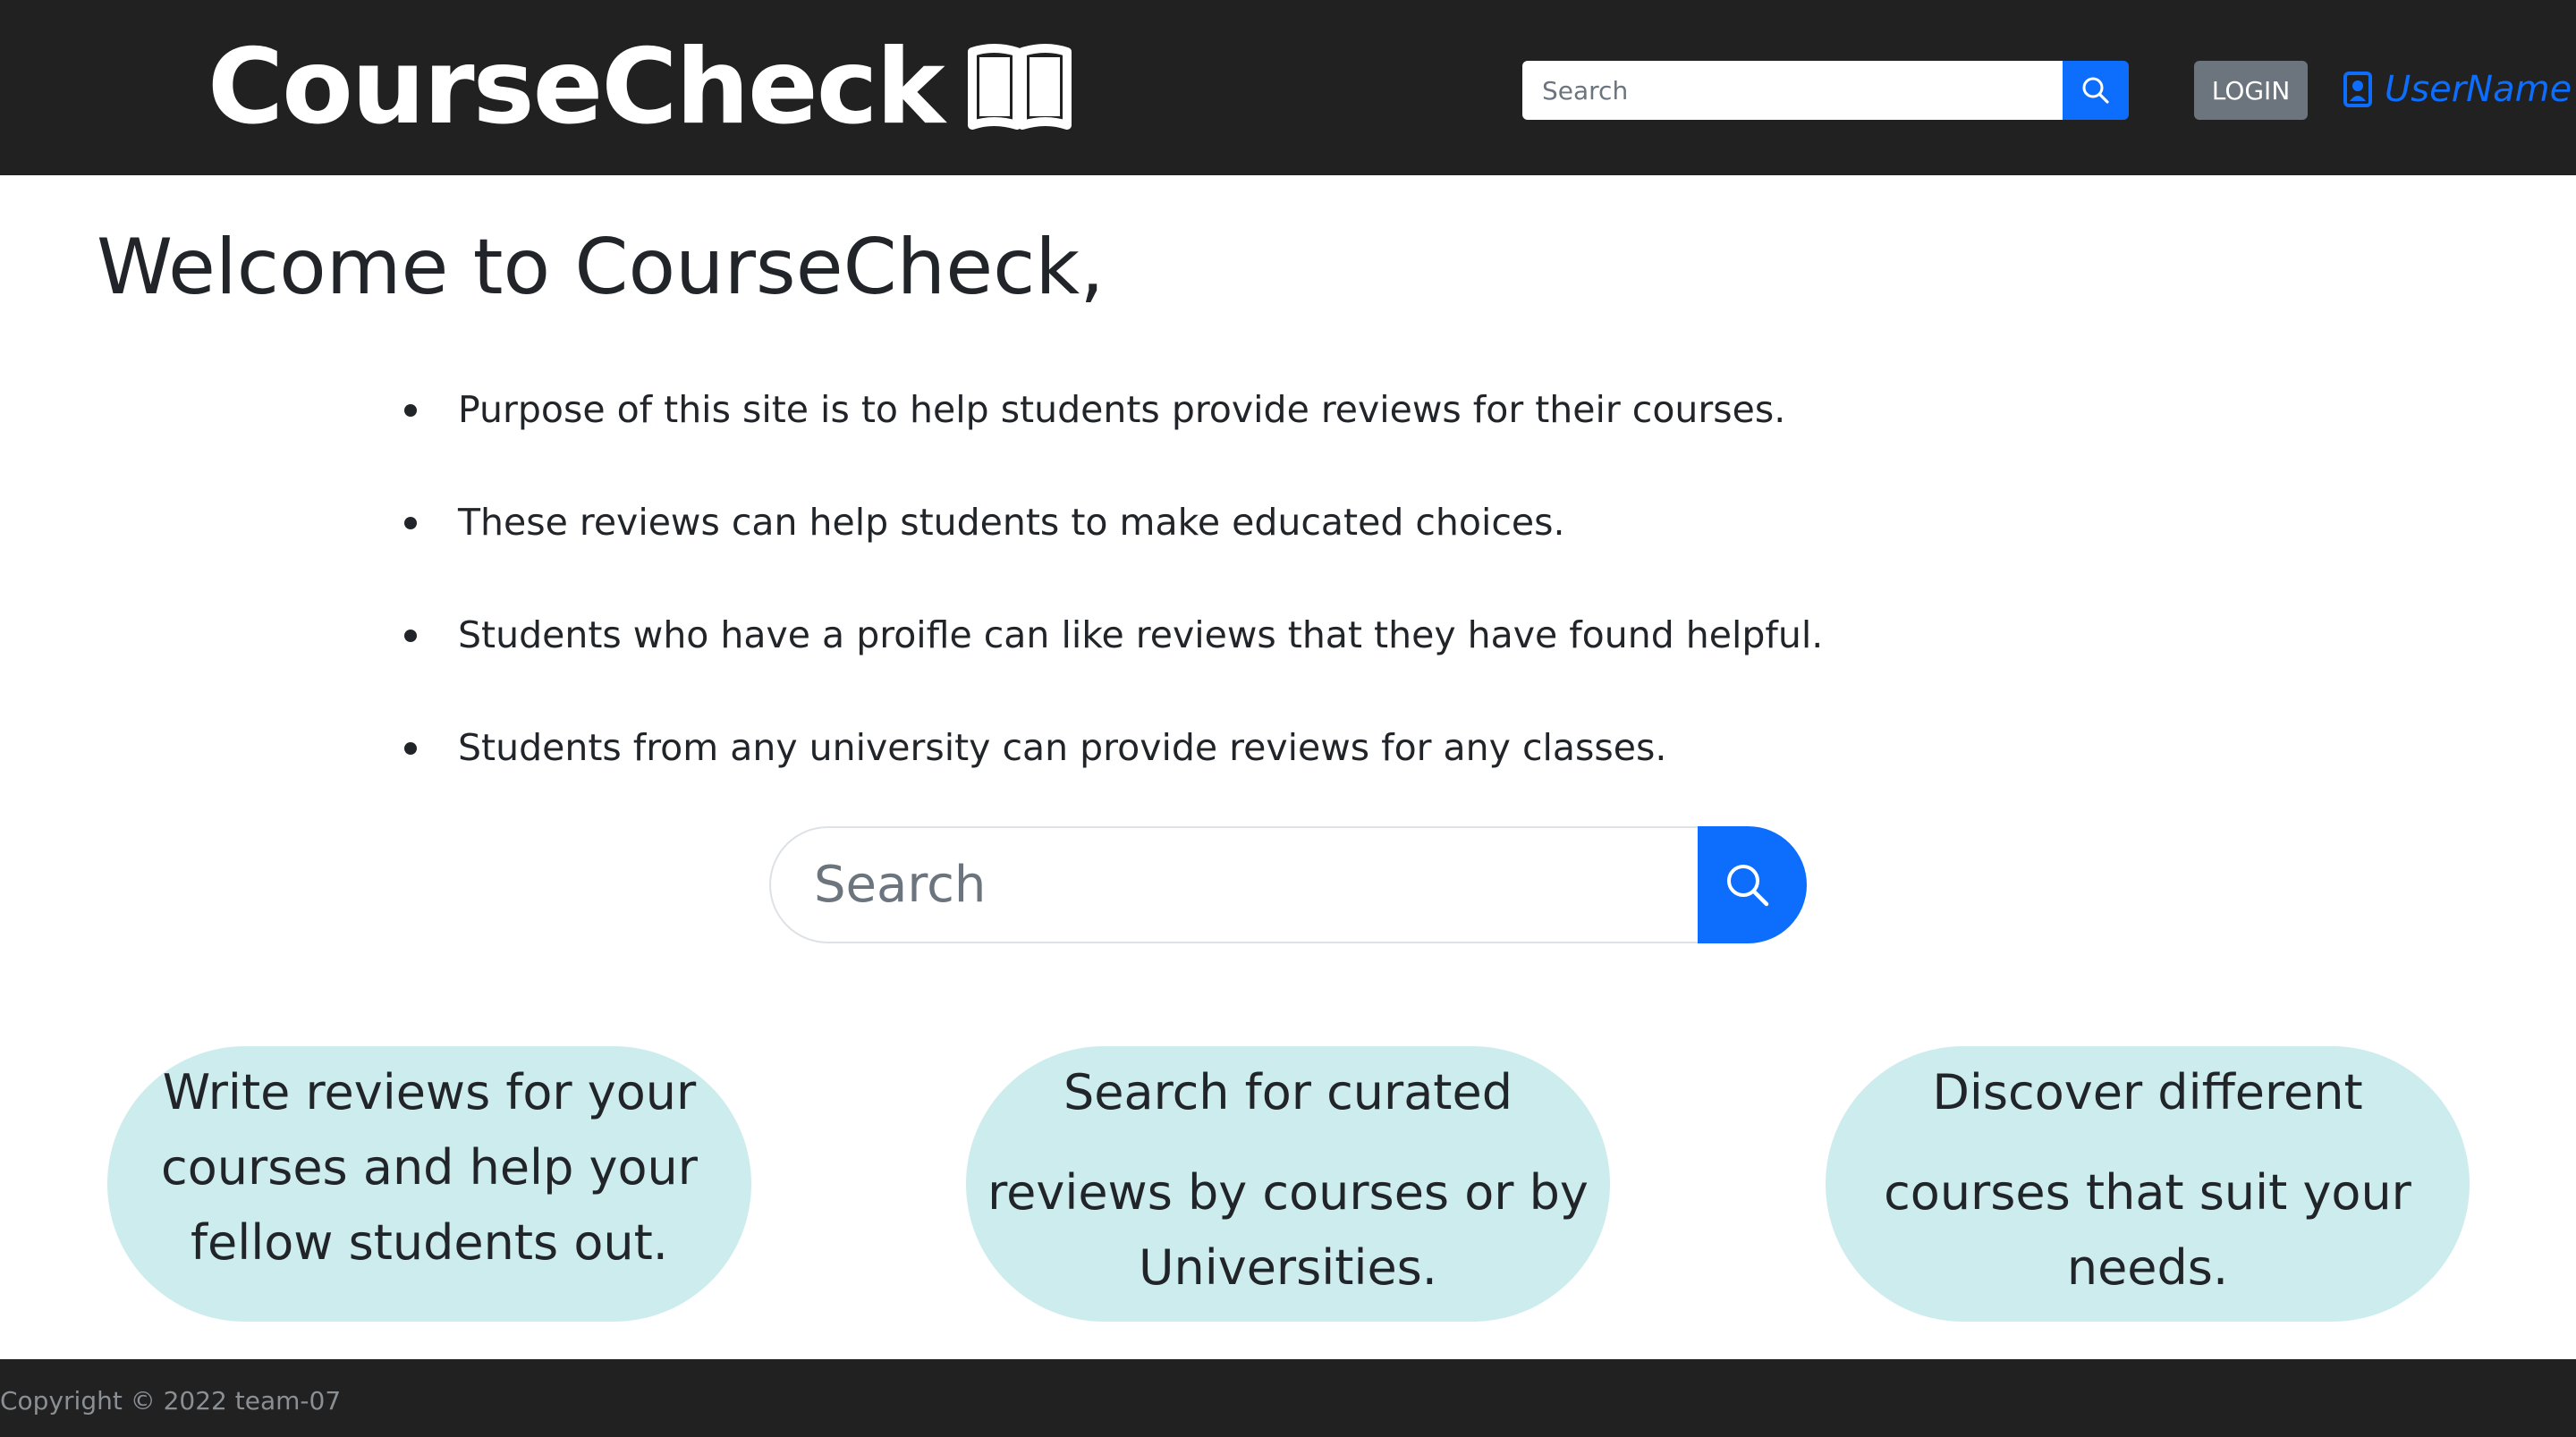  Describe the element at coordinates (1288, 1398) in the screenshot. I see `footer: Copyright © 2022 team-07` at that location.